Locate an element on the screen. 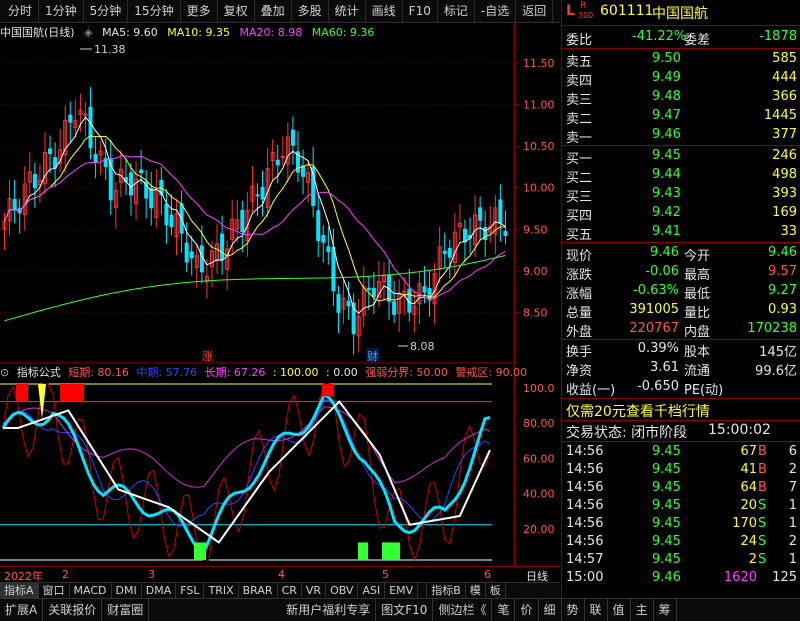  stat-row: 收益(一) -0.650 PE(动) is located at coordinates (681, 388).